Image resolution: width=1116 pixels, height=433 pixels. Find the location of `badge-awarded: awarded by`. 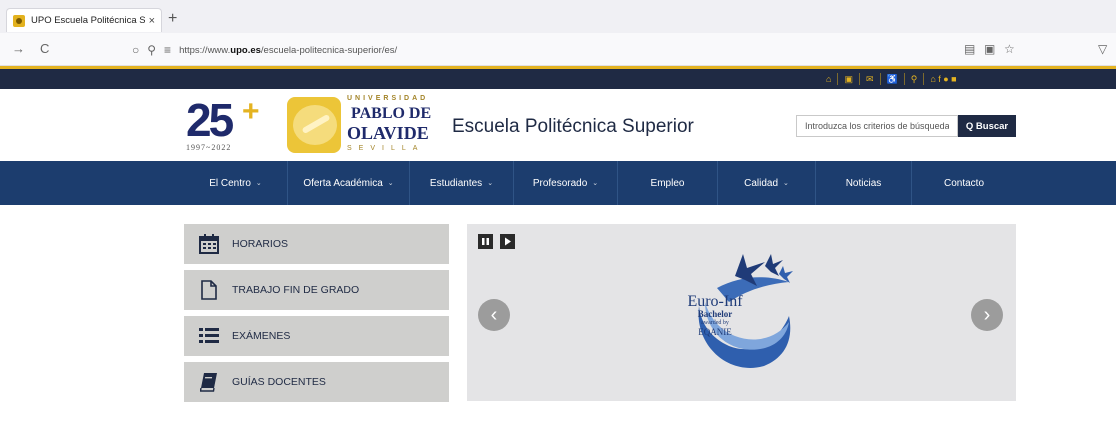

badge-awarded: awarded by is located at coordinates (715, 323).